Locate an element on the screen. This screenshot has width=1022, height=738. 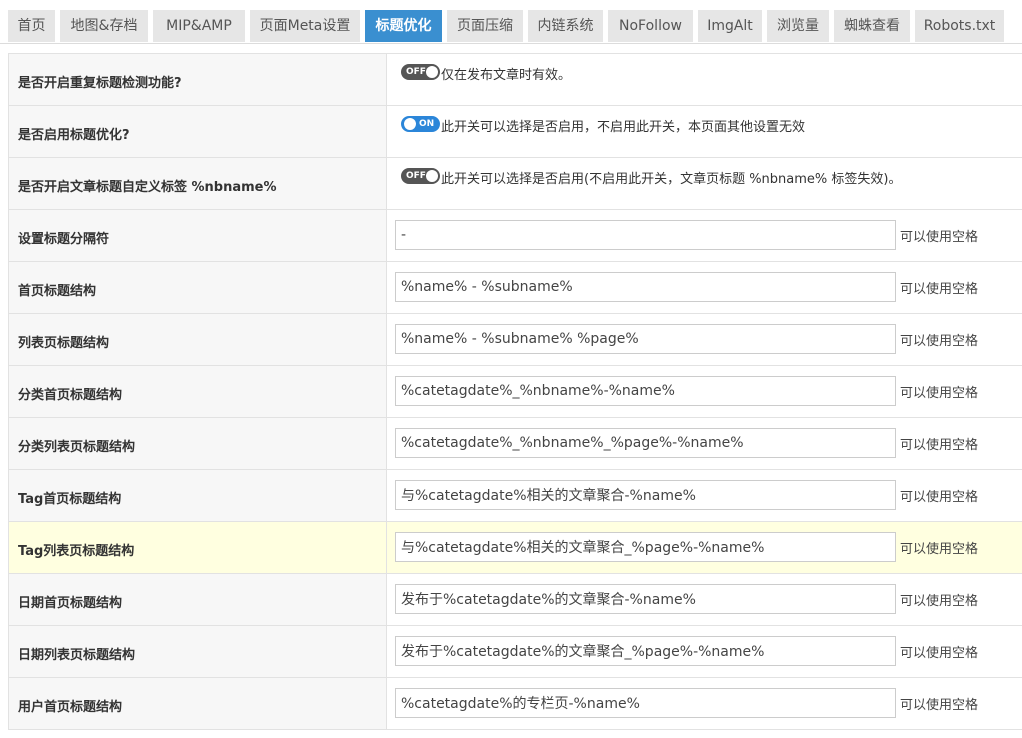
tab-page-meta: 页面Meta设置 is located at coordinates (305, 26).